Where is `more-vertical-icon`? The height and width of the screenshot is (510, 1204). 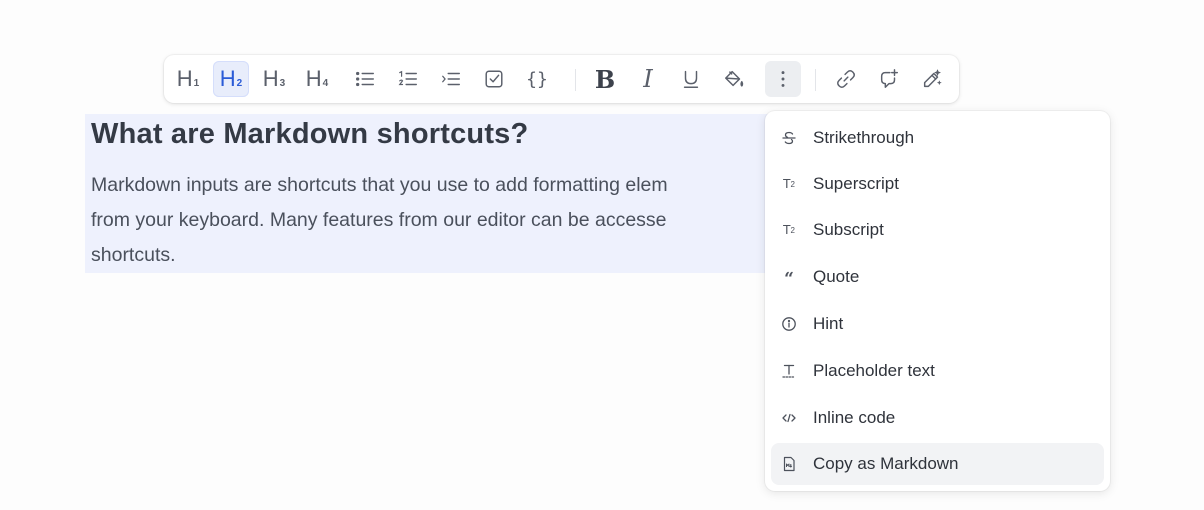
more-vertical-icon is located at coordinates (783, 79).